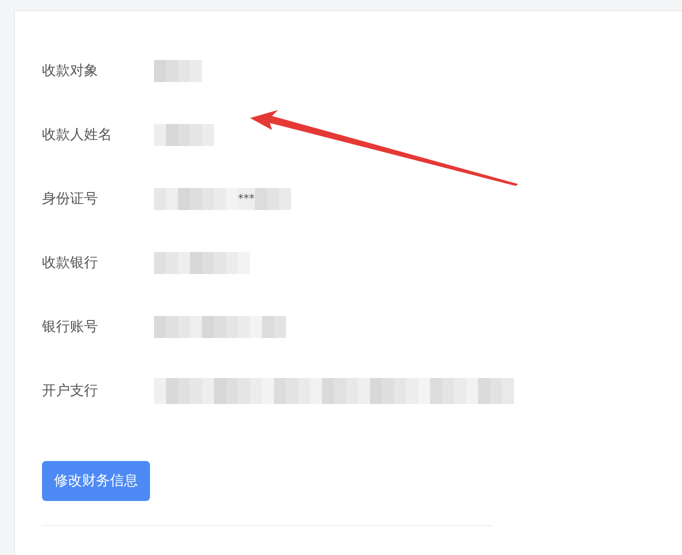  Describe the element at coordinates (70, 199) in the screenshot. I see `field-label: 身份证号` at that location.